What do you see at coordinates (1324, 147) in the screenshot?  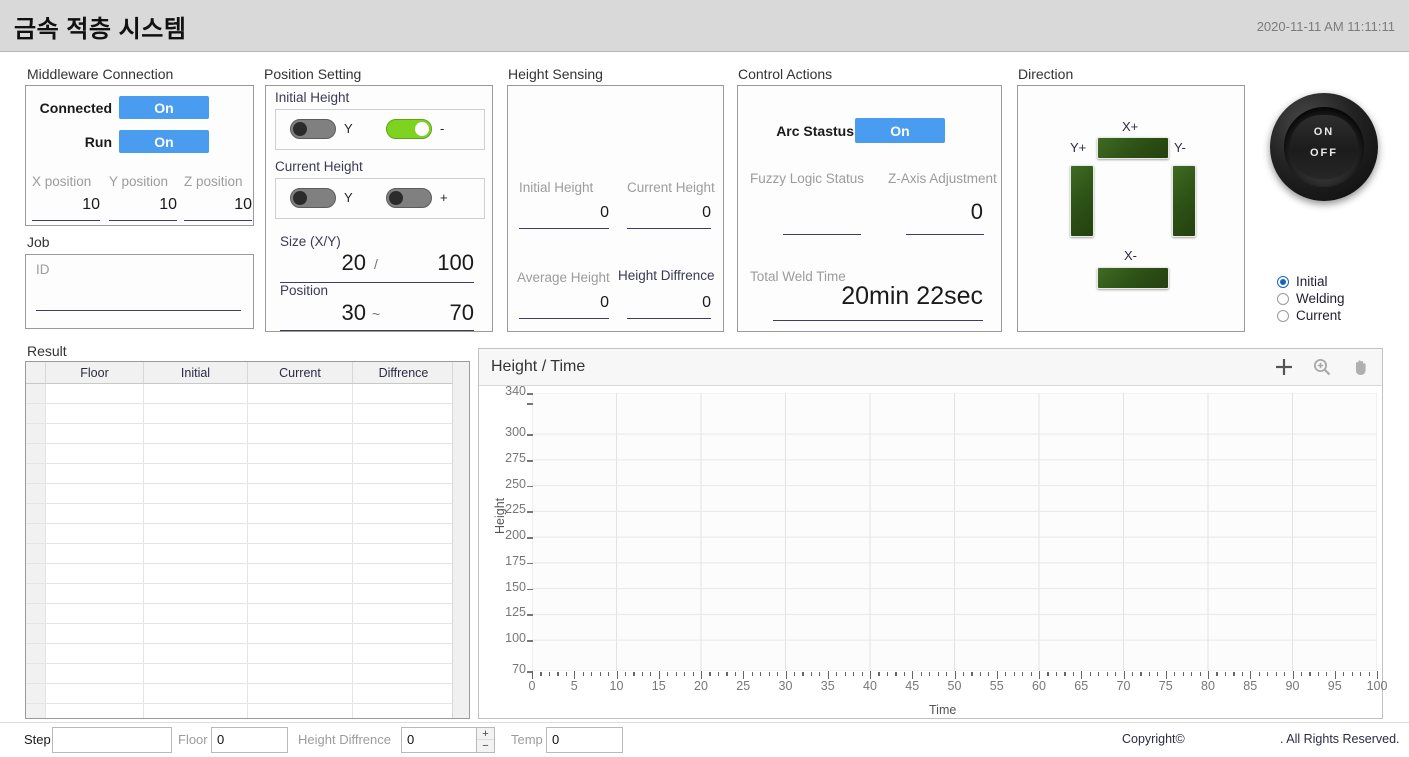 I see `power-rocker-button: ON OFF` at bounding box center [1324, 147].